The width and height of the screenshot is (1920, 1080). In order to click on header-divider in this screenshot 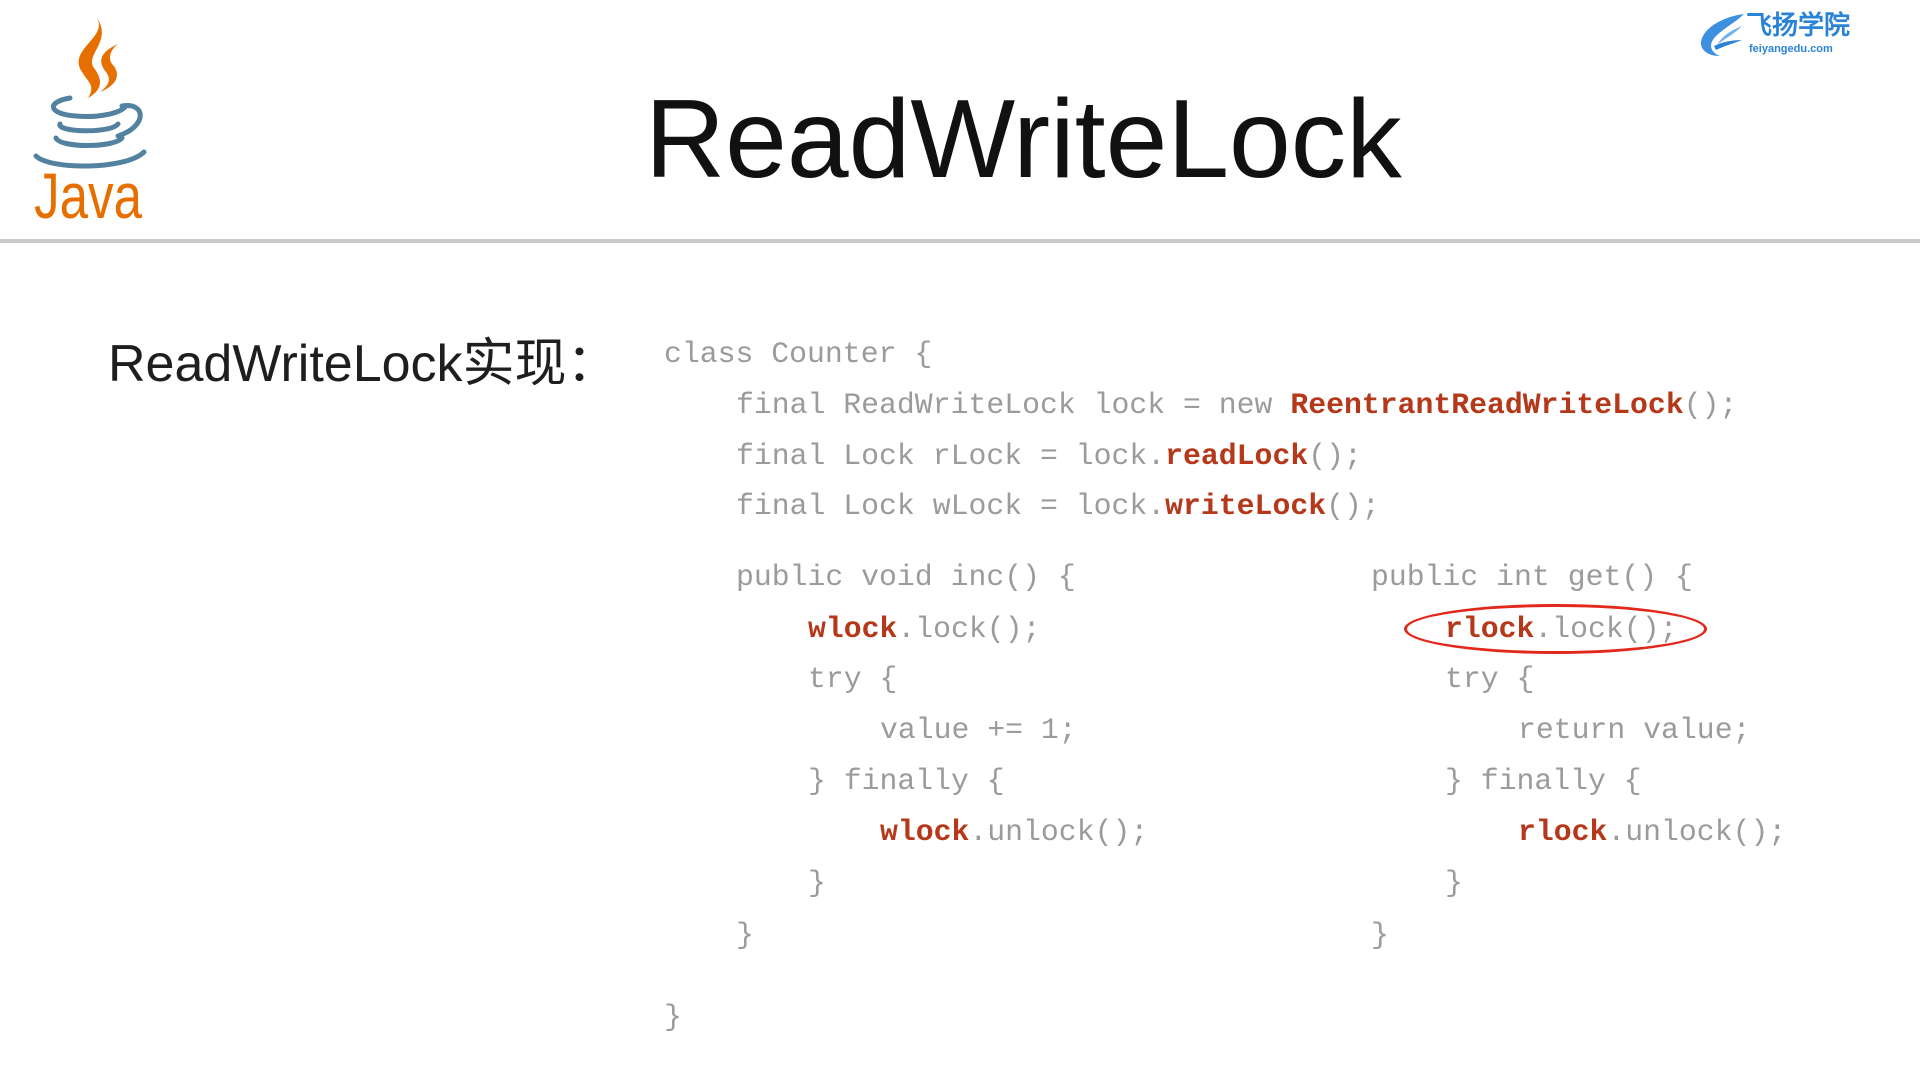, I will do `click(960, 241)`.